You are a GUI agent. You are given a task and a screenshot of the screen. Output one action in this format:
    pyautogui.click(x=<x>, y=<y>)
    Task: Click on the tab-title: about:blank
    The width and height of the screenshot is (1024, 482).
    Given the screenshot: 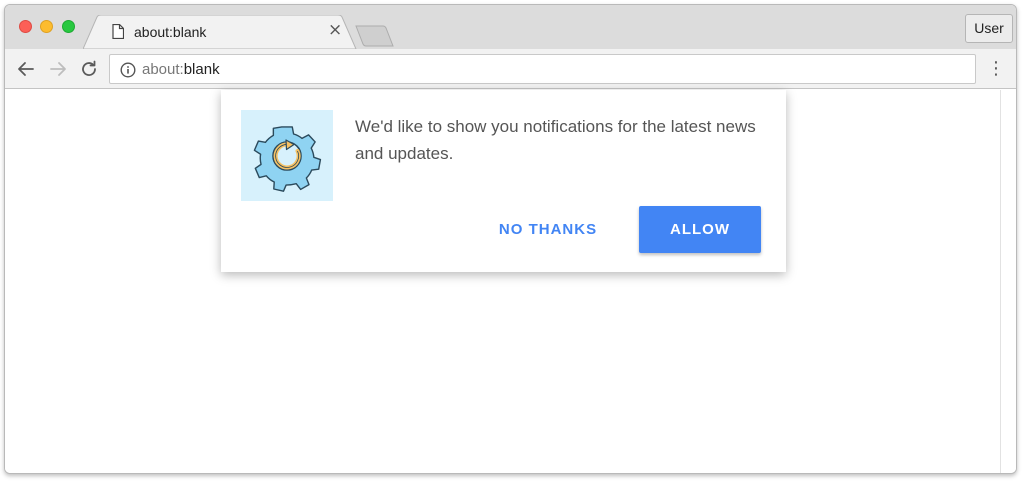 What is the action you would take?
    pyautogui.click(x=170, y=32)
    